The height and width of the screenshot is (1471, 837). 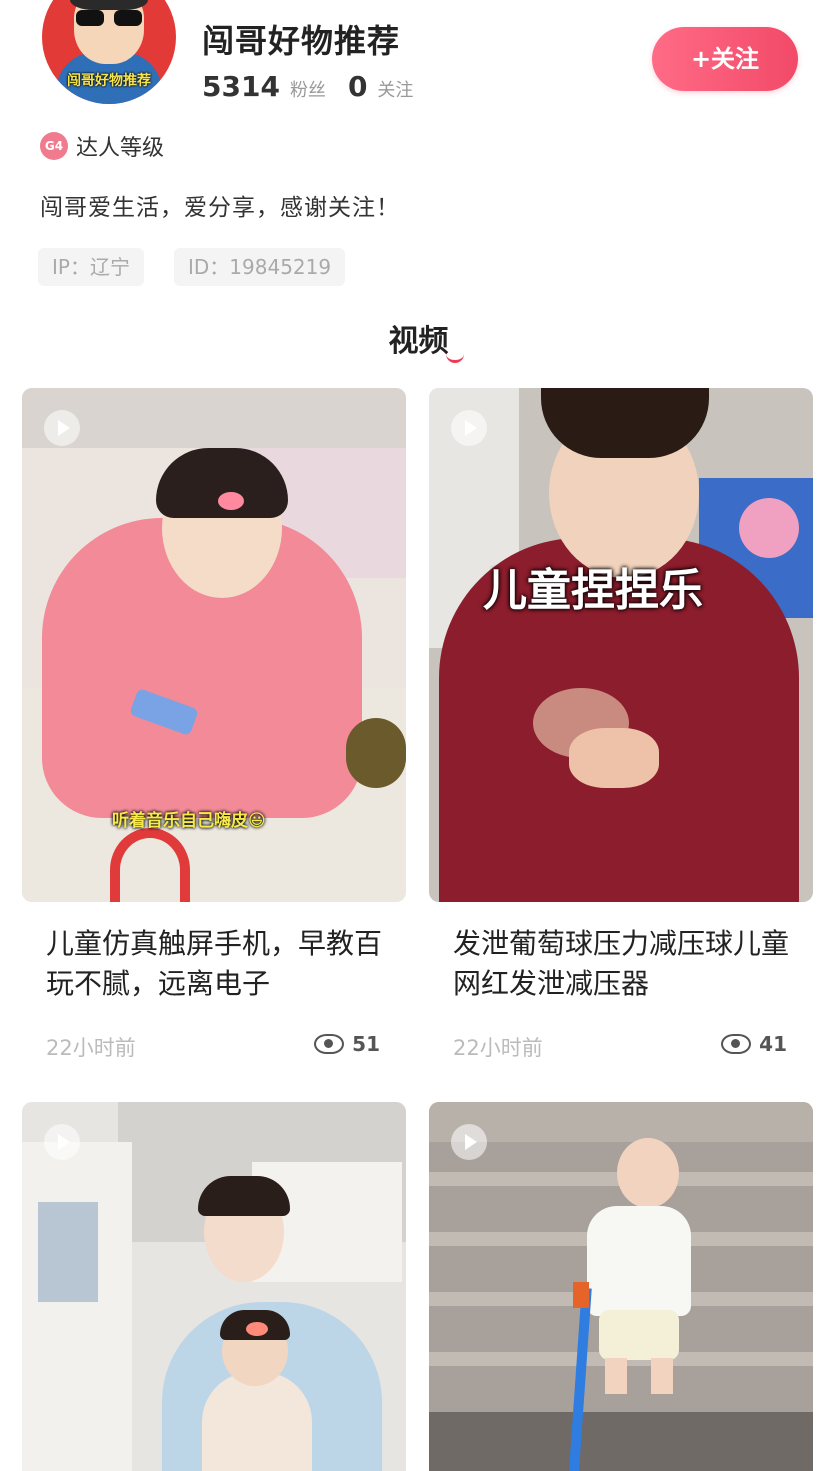 What do you see at coordinates (307, 90) in the screenshot?
I see `fans-label: 粉丝` at bounding box center [307, 90].